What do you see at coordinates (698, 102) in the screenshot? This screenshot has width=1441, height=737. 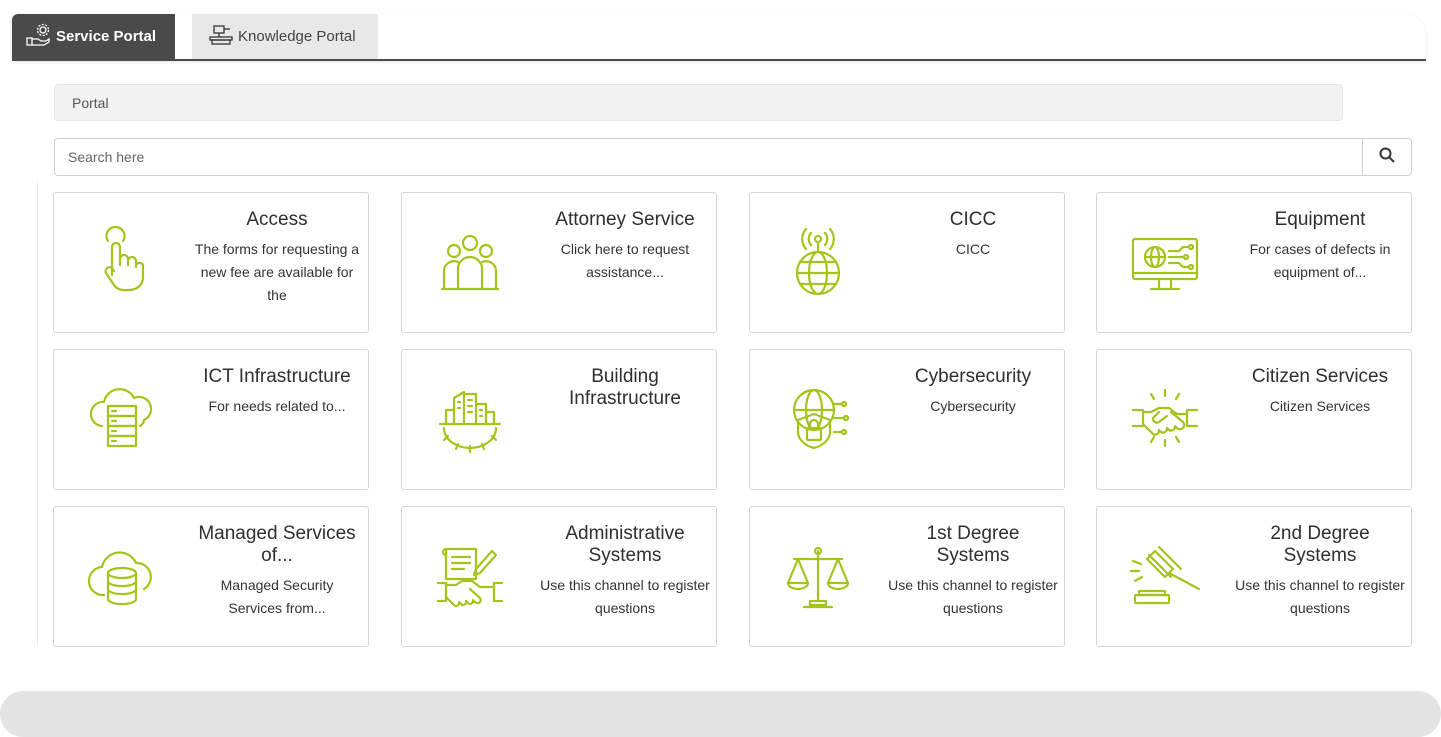 I see `breadcrumb: Portal` at bounding box center [698, 102].